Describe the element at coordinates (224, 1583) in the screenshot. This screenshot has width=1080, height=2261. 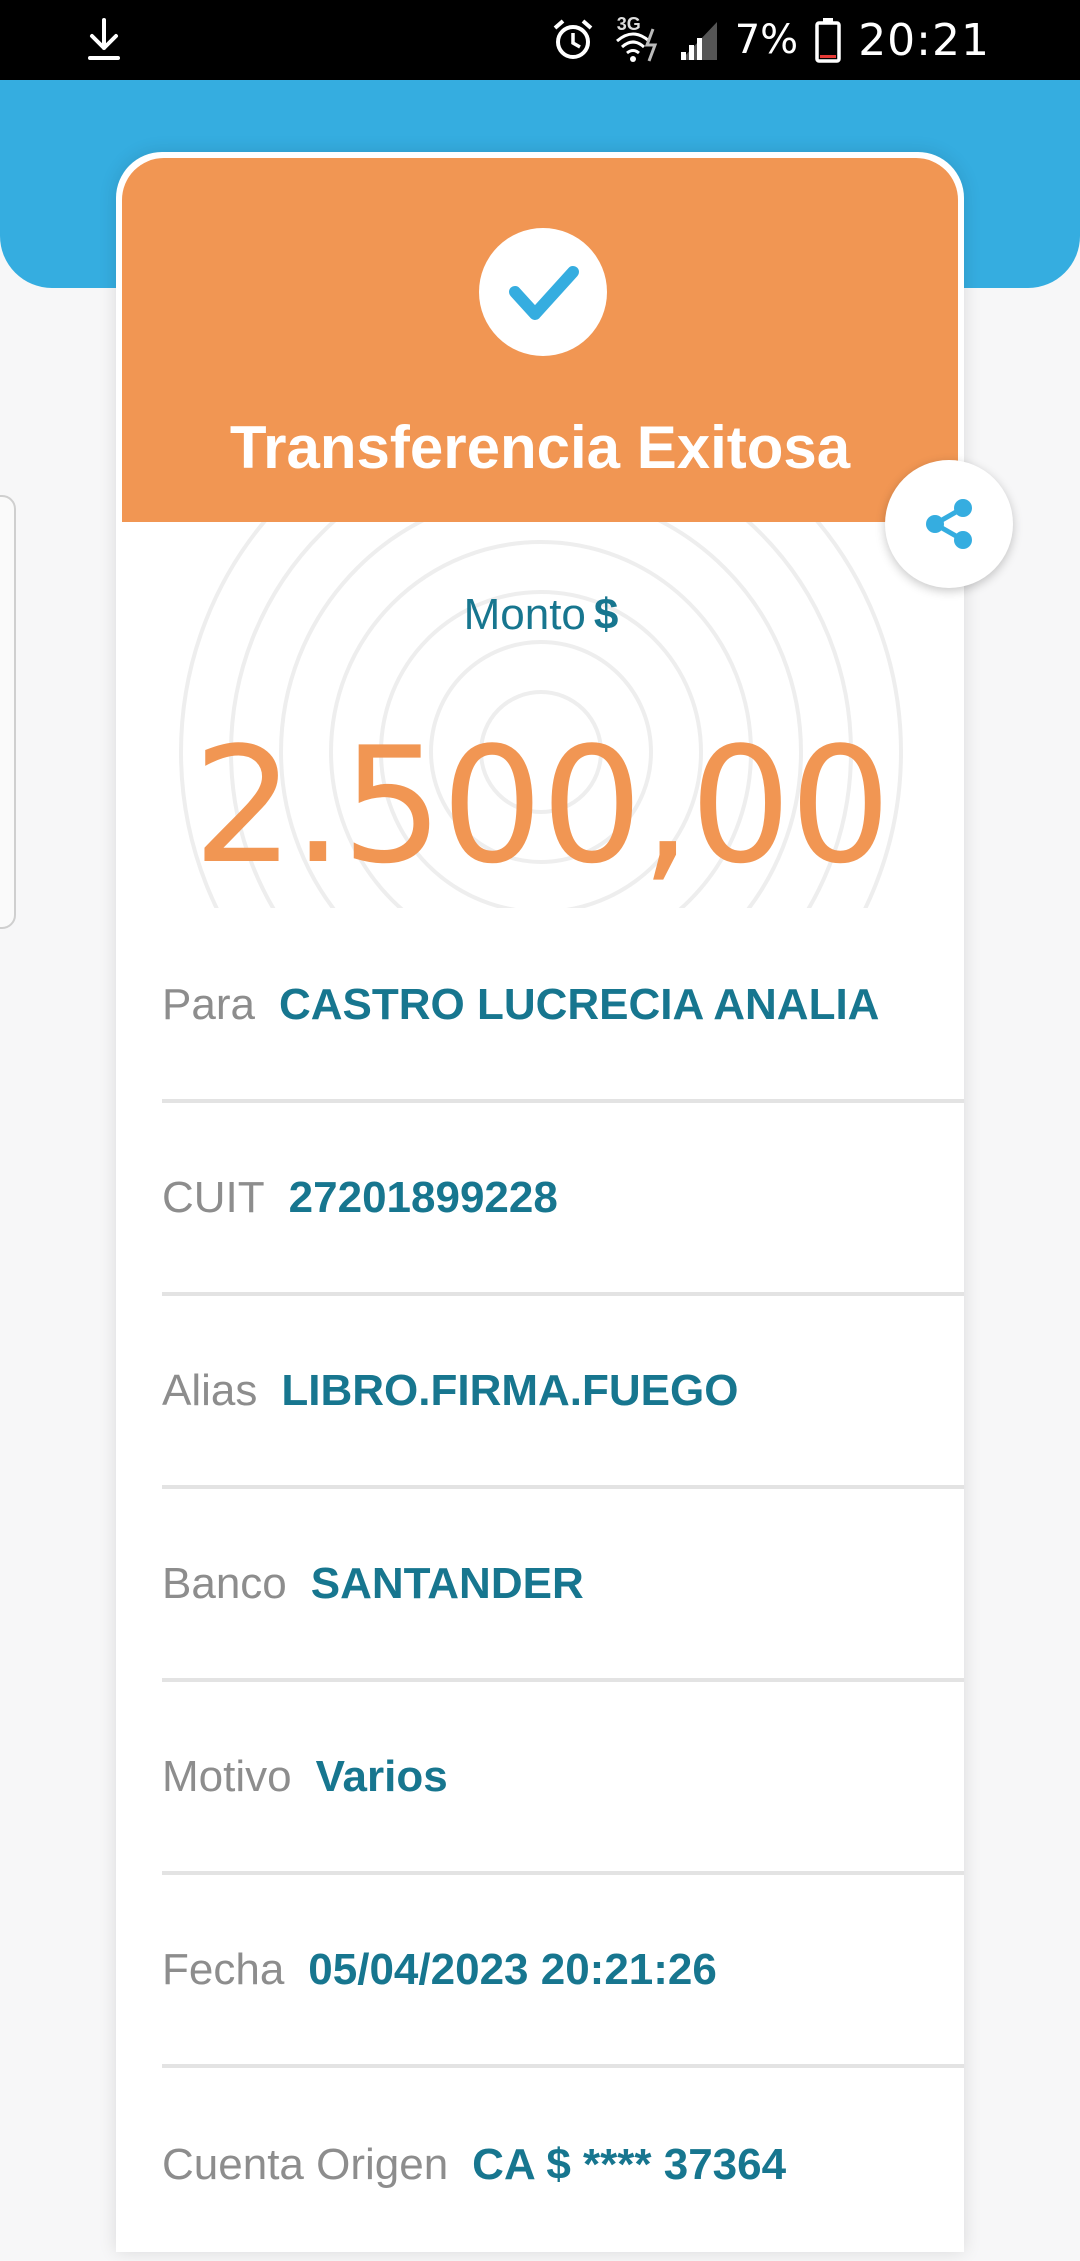
I see `detail-label: Banco` at that location.